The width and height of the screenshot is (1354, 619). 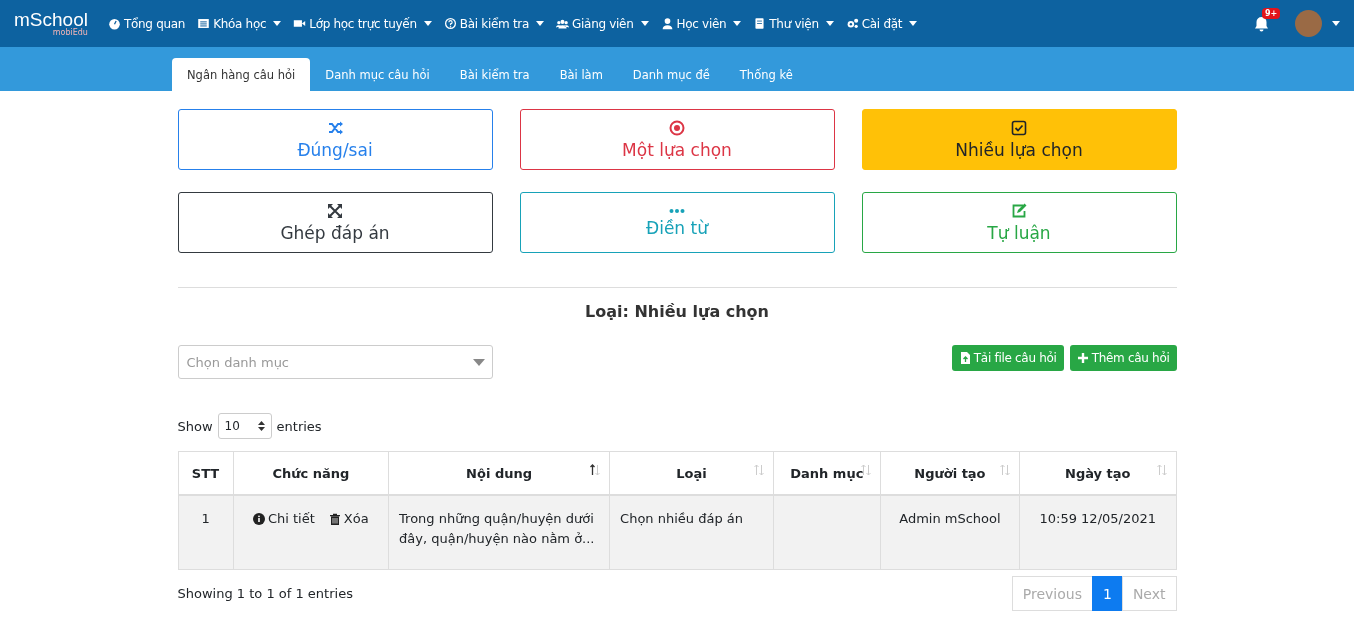 I want to click on pagination-button: 1, so click(x=1107, y=593).